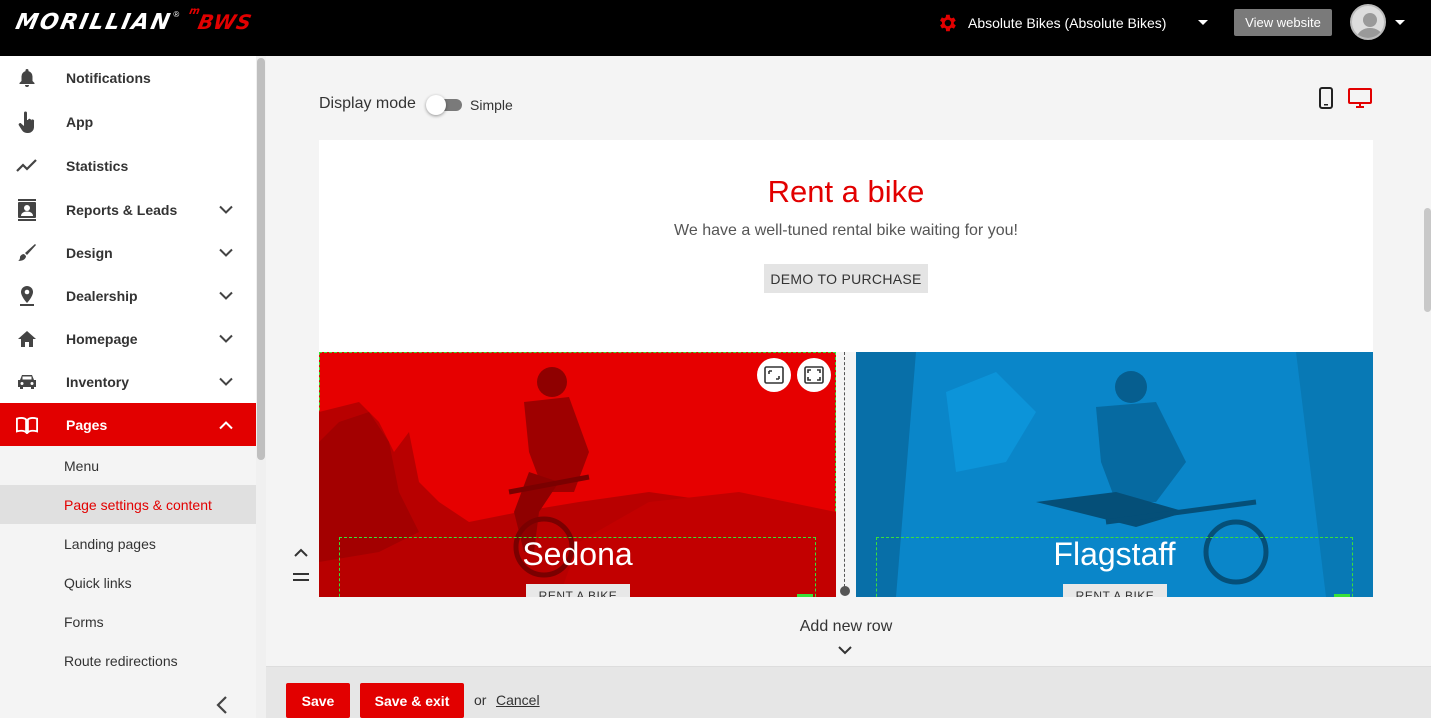 Image resolution: width=1431 pixels, height=718 pixels. I want to click on tile-title: Sedona, so click(577, 554).